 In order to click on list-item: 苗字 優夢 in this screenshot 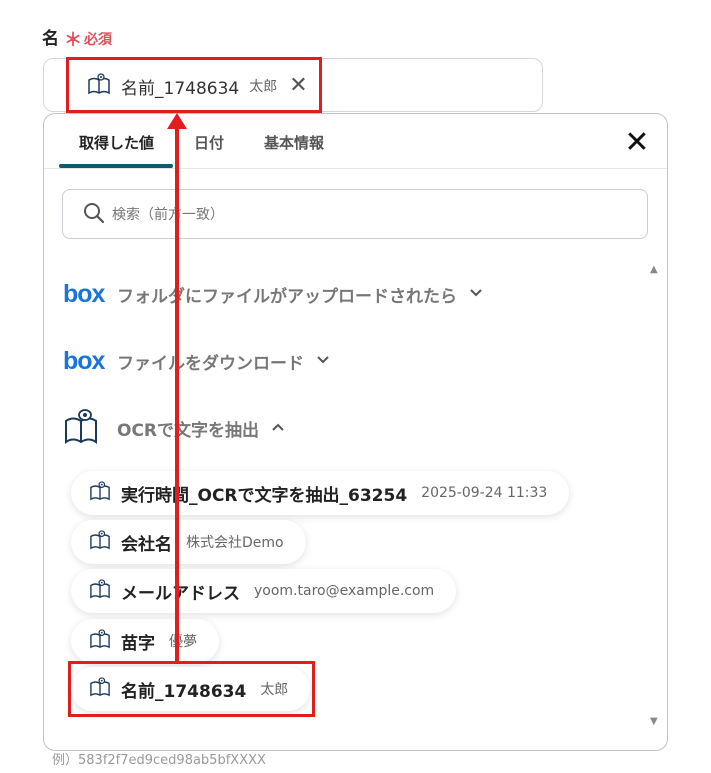, I will do `click(145, 641)`.